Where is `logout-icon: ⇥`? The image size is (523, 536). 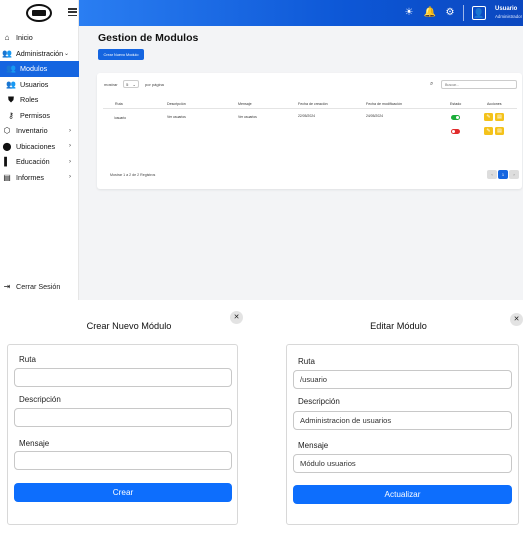
logout-icon: ⇥ is located at coordinates (7, 286).